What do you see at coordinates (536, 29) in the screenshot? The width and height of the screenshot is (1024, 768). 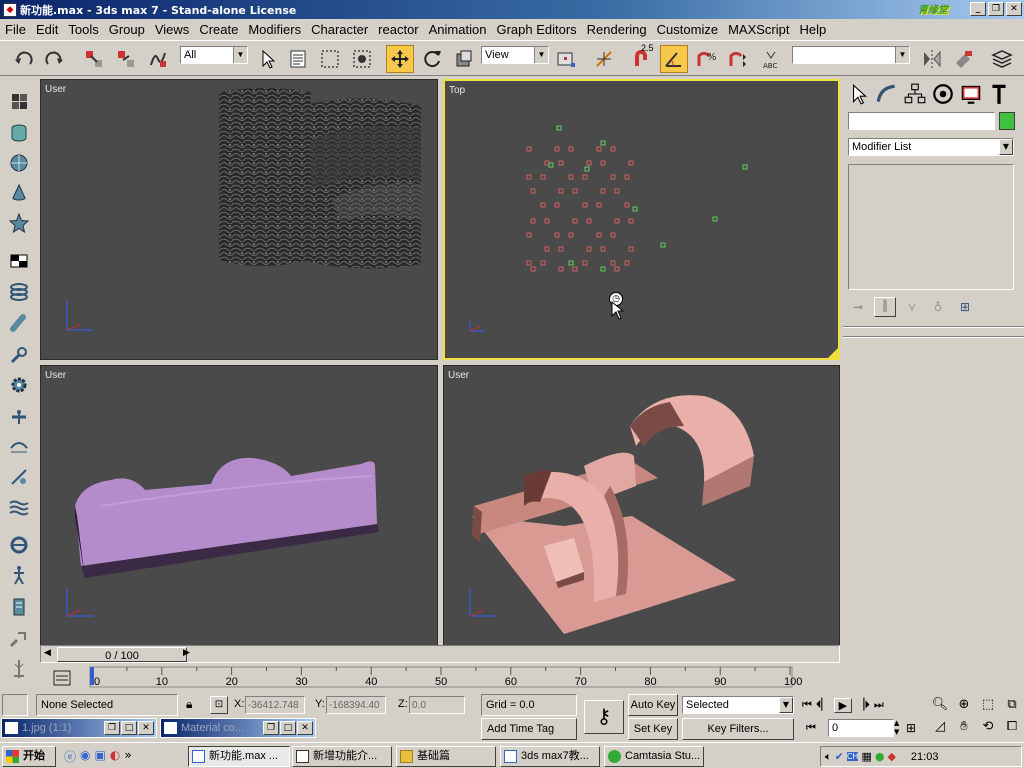 I see `menu-graph-editors: Graph Editors` at bounding box center [536, 29].